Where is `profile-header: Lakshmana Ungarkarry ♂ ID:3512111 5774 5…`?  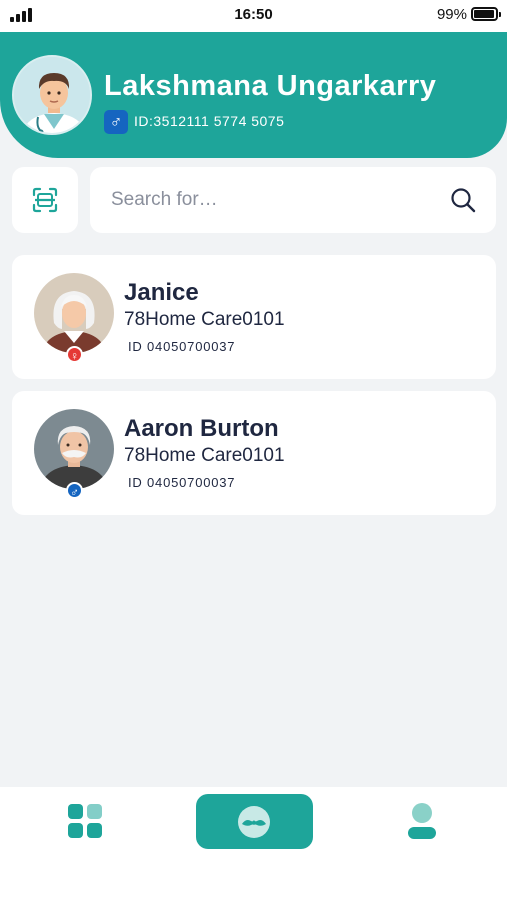
profile-header: Lakshmana Ungarkarry ♂ ID:3512111 5774 5… is located at coordinates (253, 95).